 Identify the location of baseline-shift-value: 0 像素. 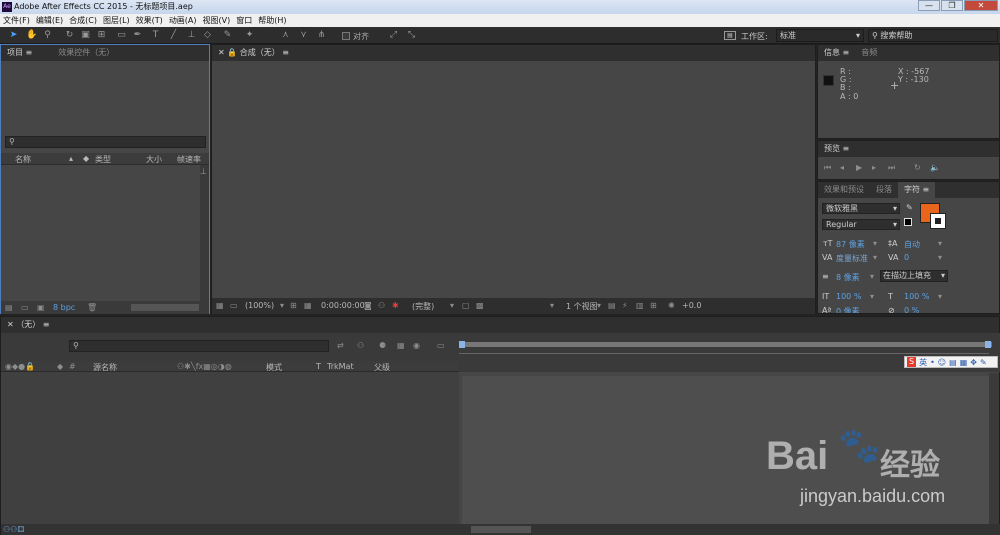
(848, 309).